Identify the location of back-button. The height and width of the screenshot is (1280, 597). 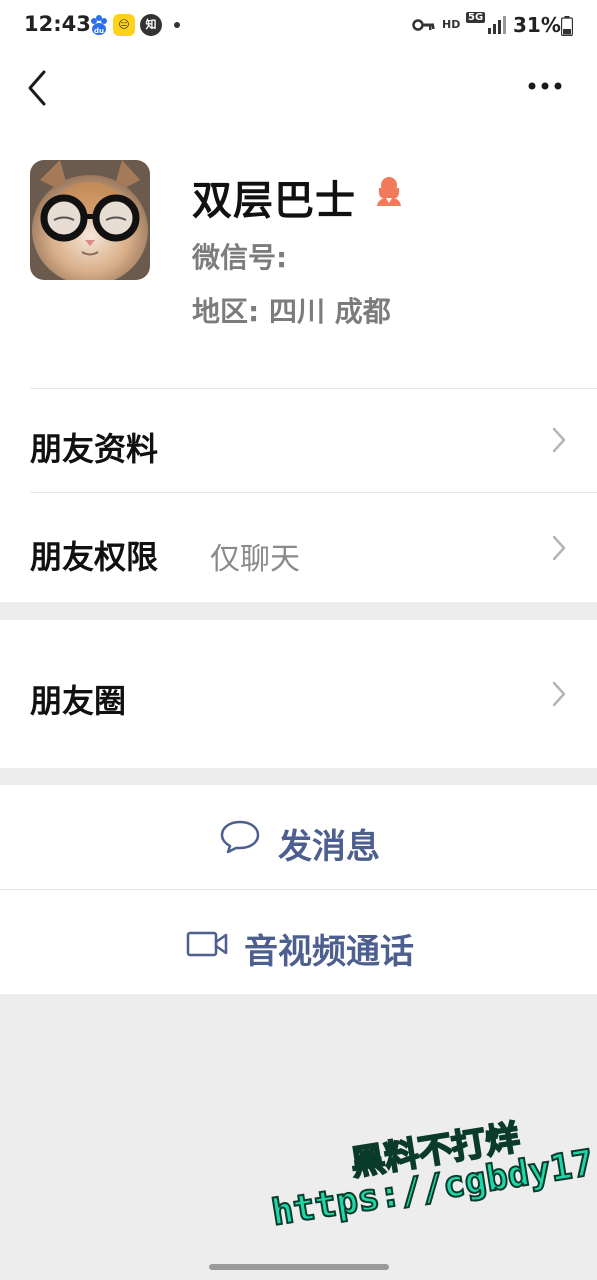
(42, 88).